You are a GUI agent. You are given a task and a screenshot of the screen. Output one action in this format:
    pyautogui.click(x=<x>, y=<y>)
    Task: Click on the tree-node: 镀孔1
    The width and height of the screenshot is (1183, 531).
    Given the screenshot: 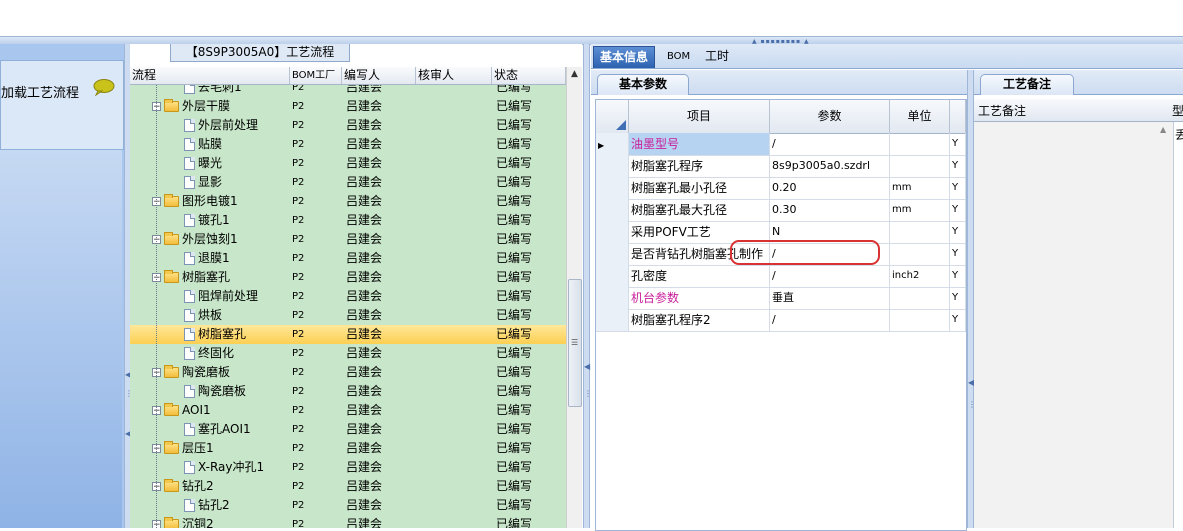 What is the action you would take?
    pyautogui.click(x=200, y=220)
    